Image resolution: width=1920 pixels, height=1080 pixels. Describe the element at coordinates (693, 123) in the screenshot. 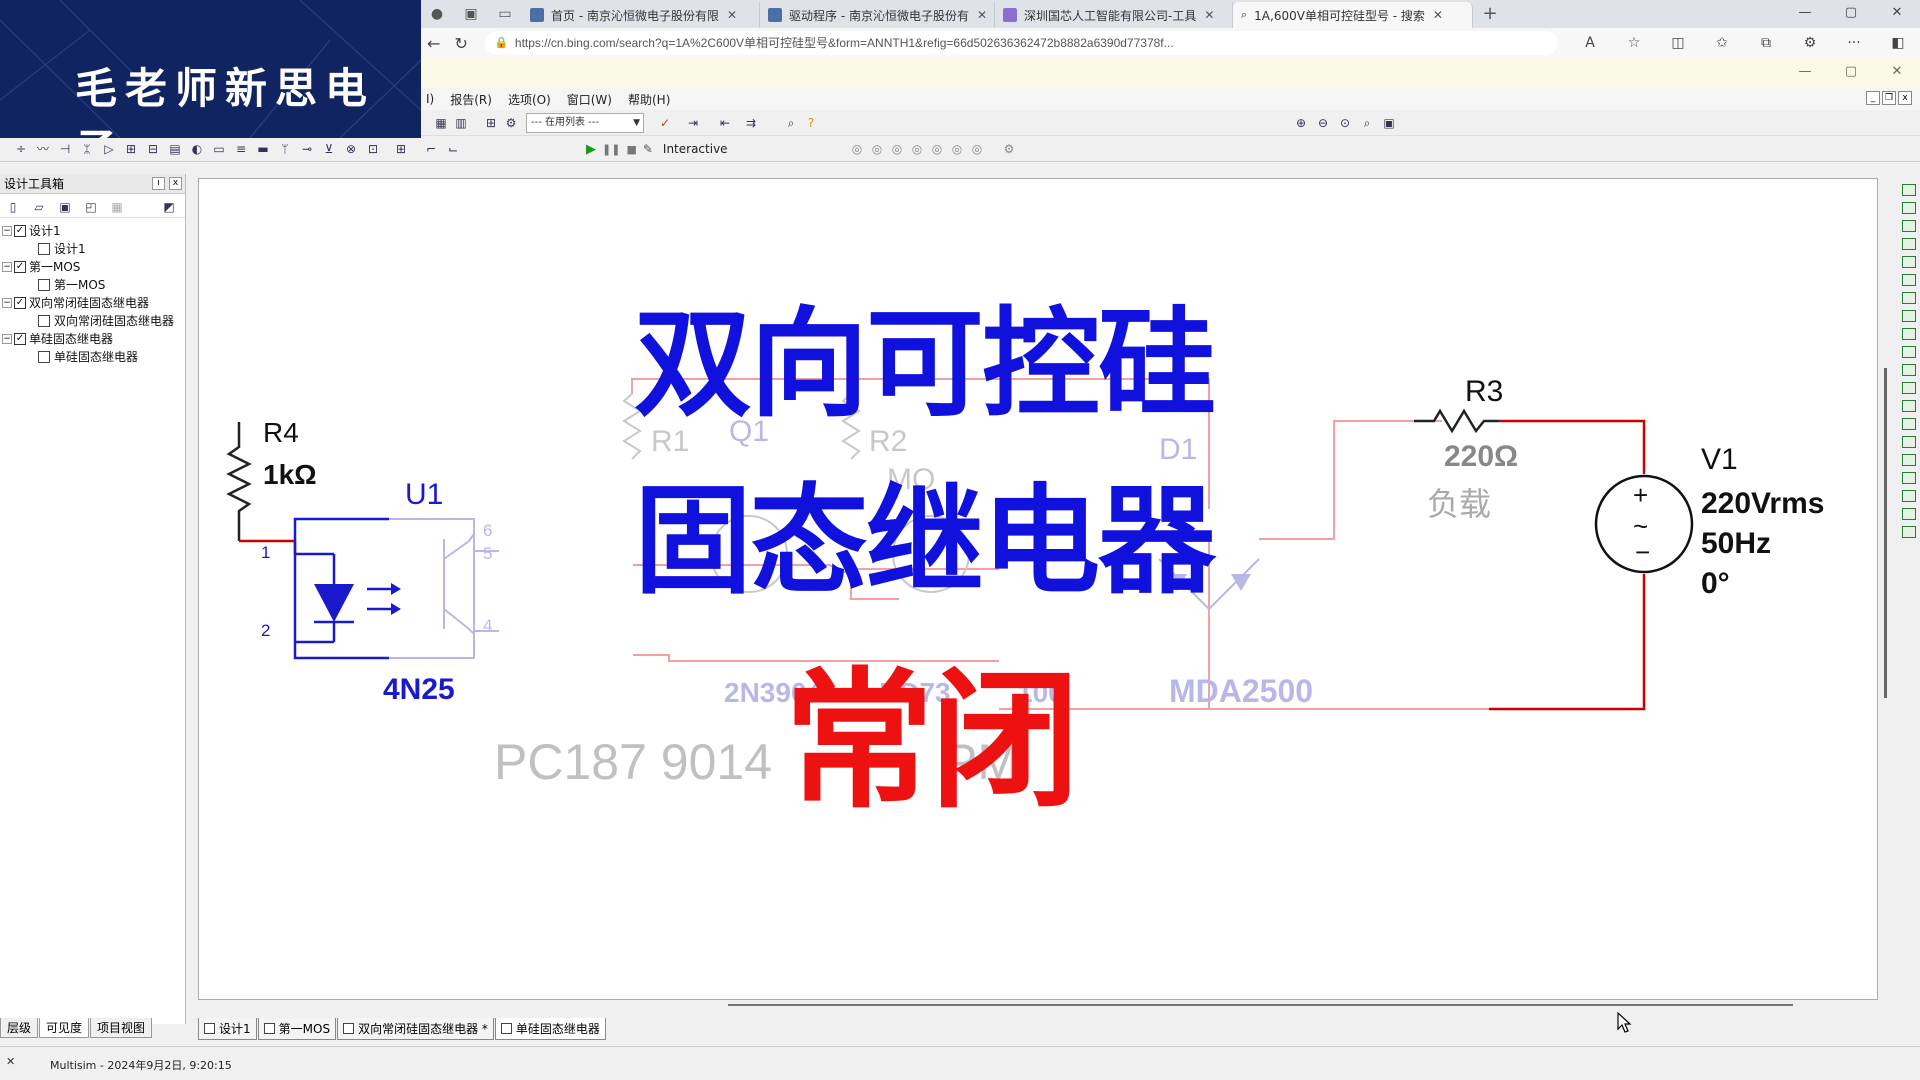

I see `transfer-icon: ⇥` at that location.